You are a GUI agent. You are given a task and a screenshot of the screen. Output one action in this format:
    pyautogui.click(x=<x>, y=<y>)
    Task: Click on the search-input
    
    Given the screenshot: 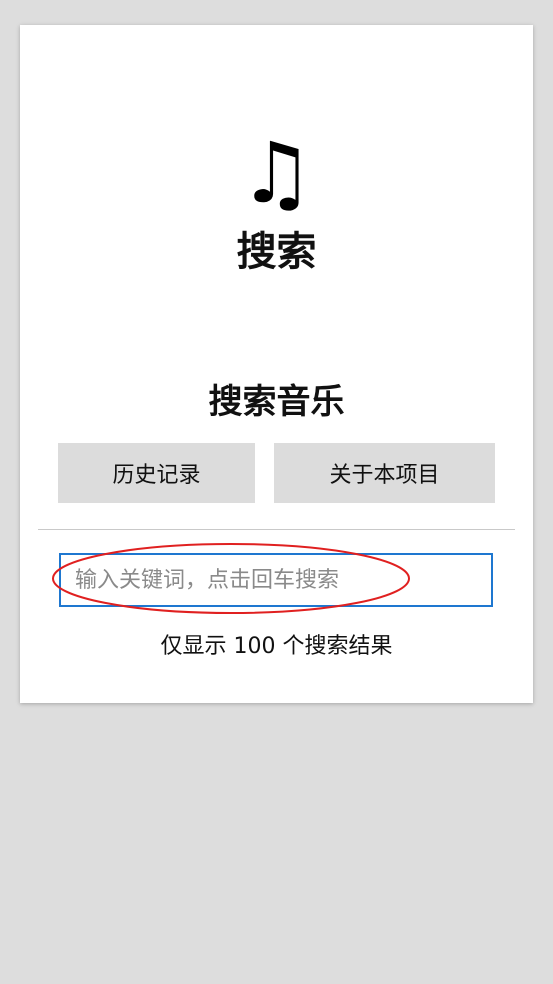 What is the action you would take?
    pyautogui.click(x=276, y=580)
    